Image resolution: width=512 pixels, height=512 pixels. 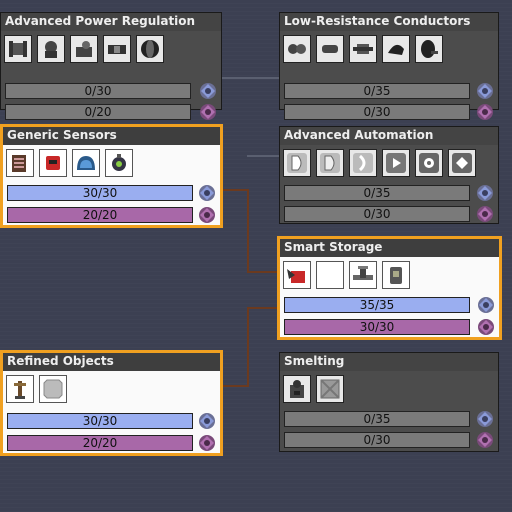 I want to click on inserter-diamond-icon, so click(x=462, y=163).